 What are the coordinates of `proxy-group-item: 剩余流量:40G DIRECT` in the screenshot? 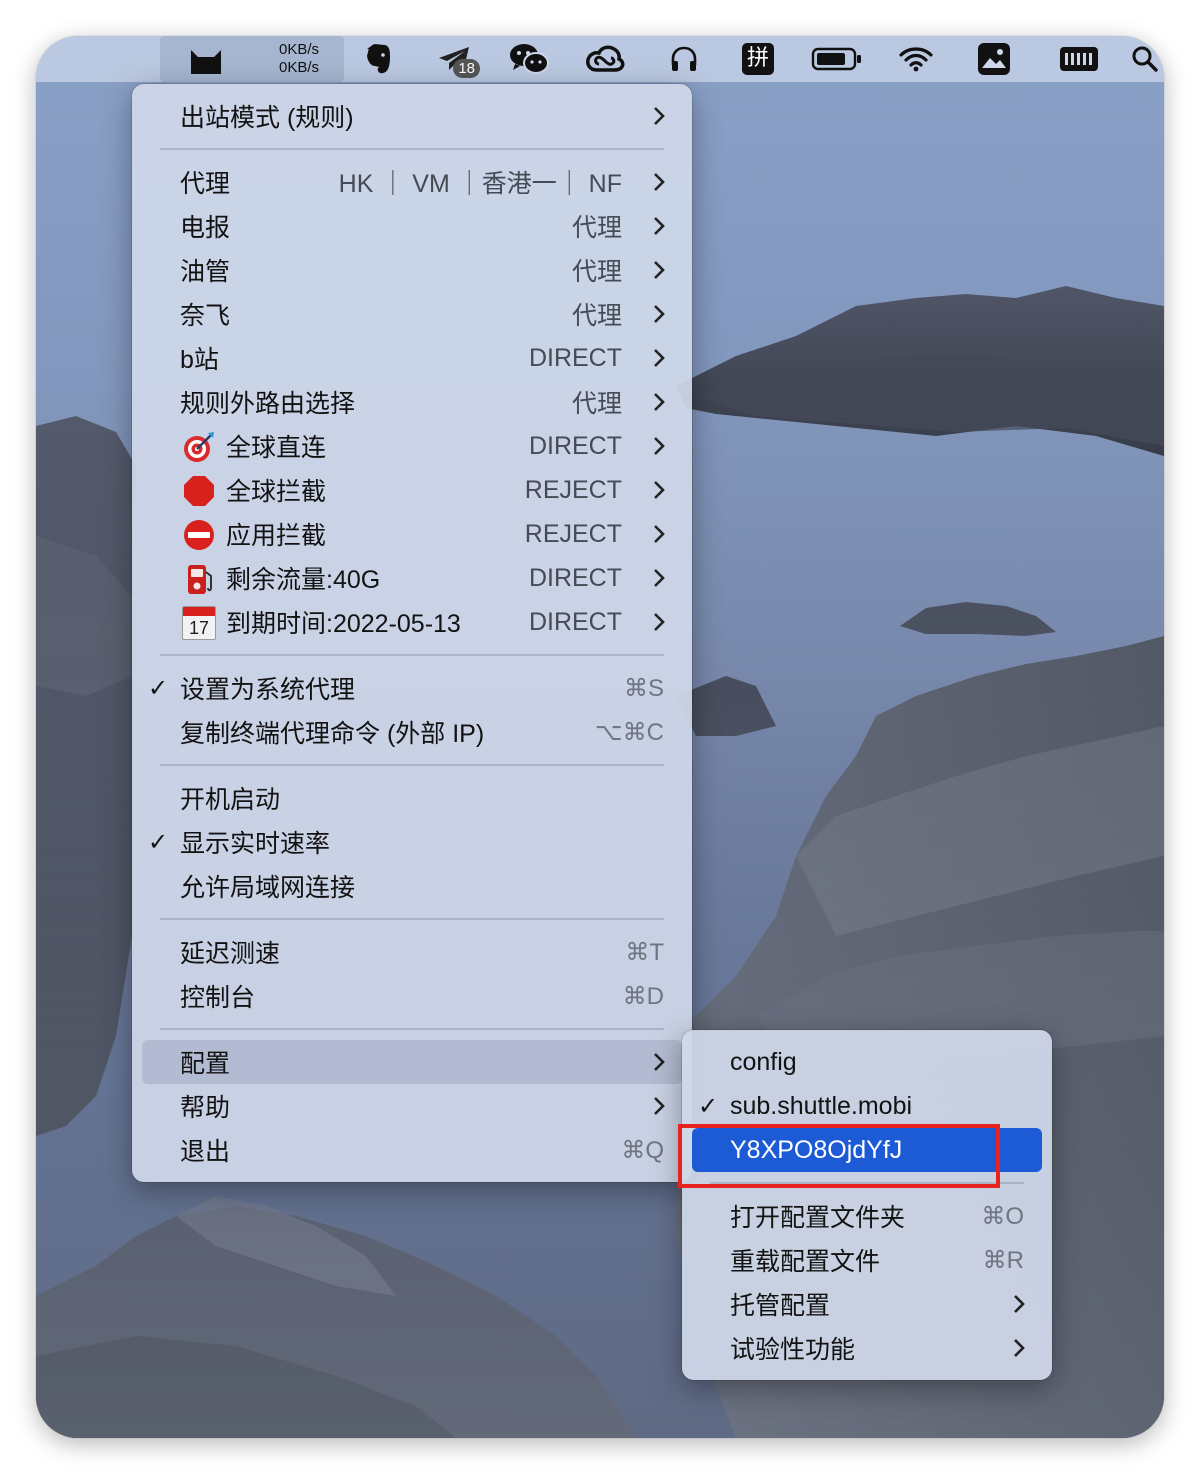 It's located at (412, 578).